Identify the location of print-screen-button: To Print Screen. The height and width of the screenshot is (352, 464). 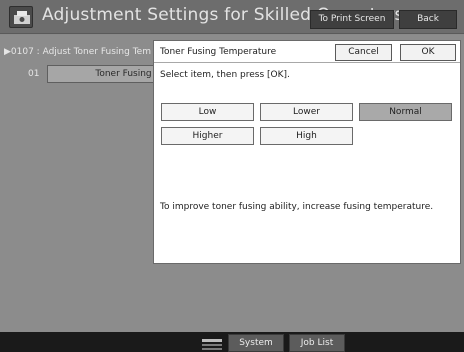
(352, 19).